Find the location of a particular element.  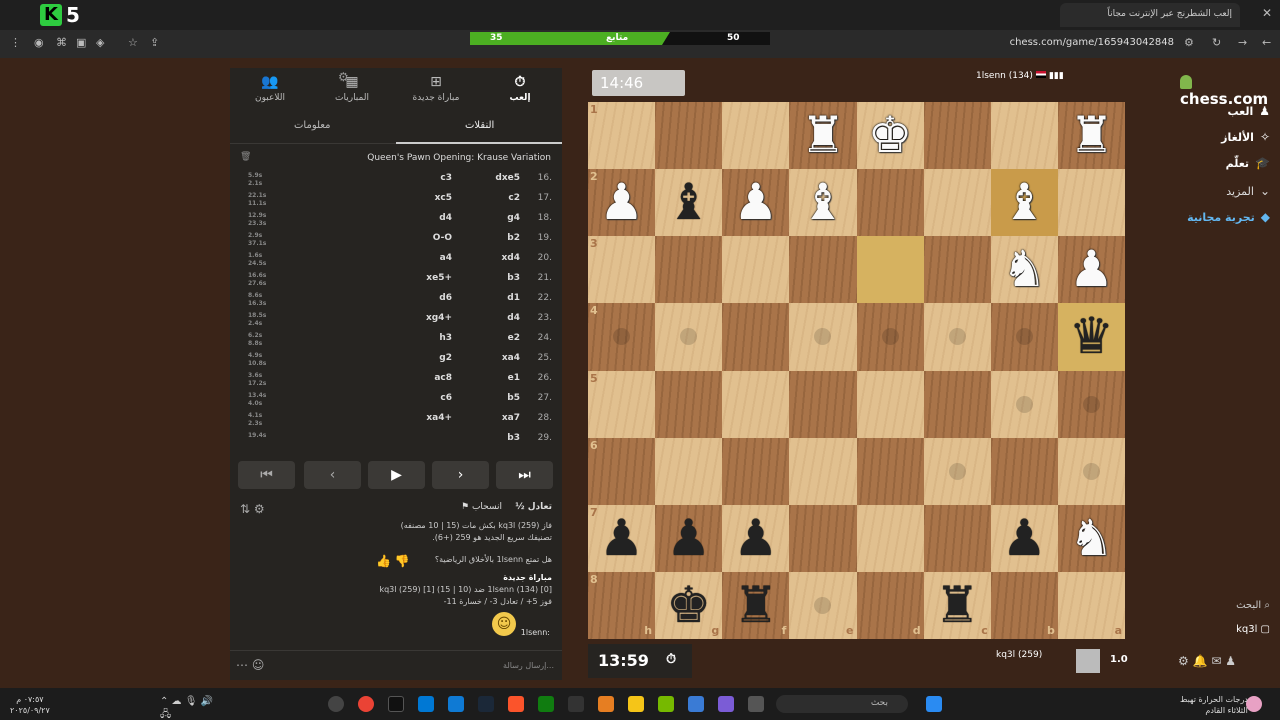

bookmark-star-icon: ☆ is located at coordinates (133, 42).